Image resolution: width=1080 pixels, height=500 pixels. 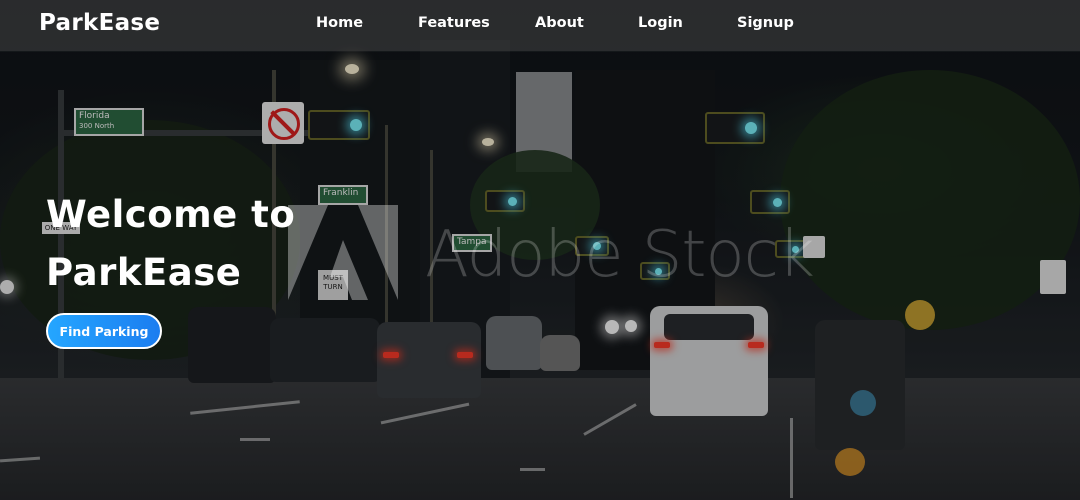 I want to click on hero-heading-line-2: ParkEase, so click(x=144, y=272).